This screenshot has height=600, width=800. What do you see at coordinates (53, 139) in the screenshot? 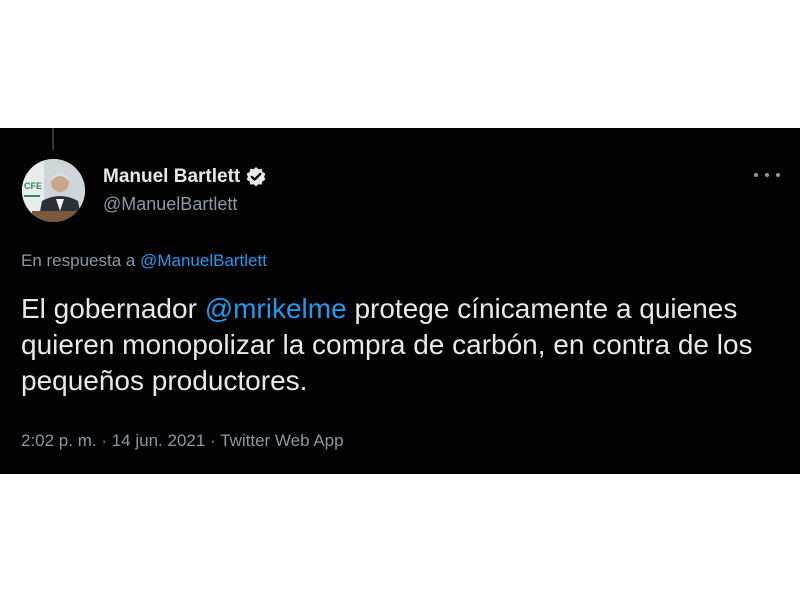
I see `thread-line` at bounding box center [53, 139].